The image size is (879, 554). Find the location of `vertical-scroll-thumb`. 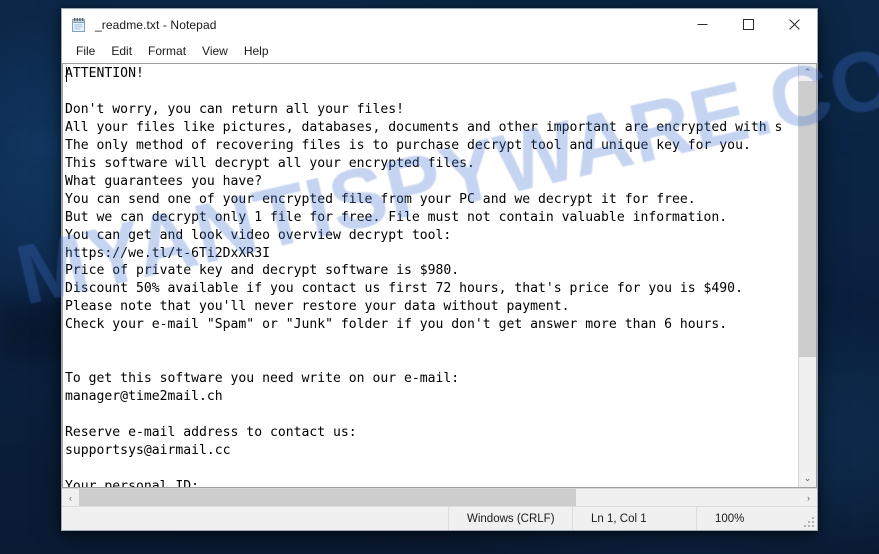

vertical-scroll-thumb is located at coordinates (807, 219).